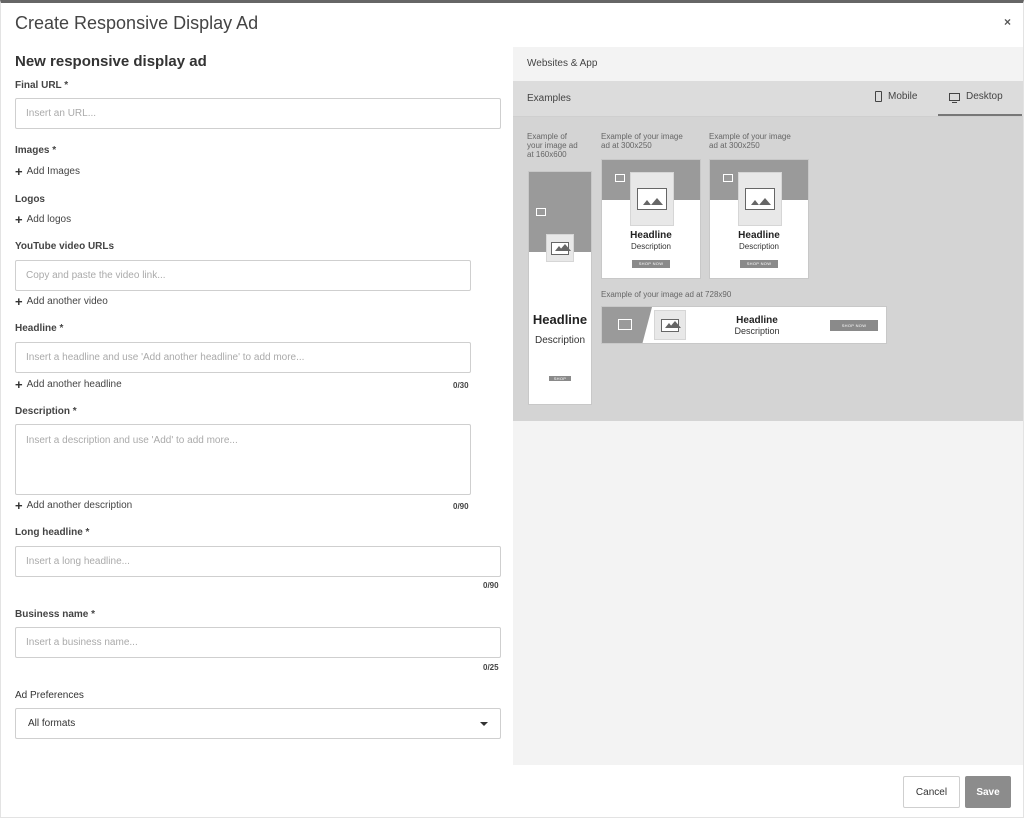  What do you see at coordinates (768, 64) in the screenshot?
I see `preview-header: Websites & App` at bounding box center [768, 64].